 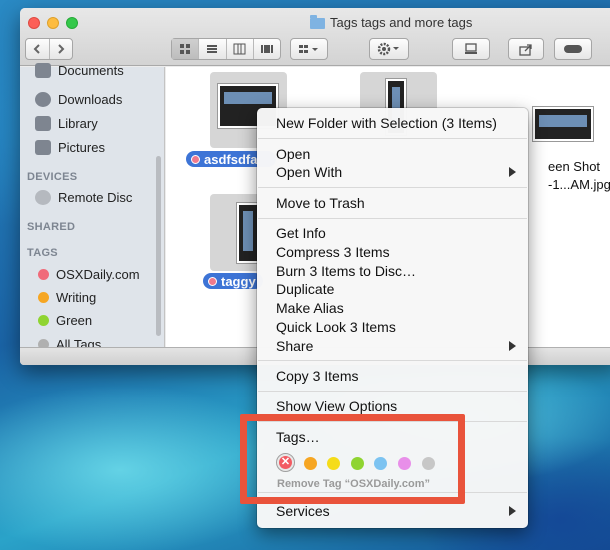 I want to click on menu-item-move-to-trash: Move to Trash, so click(x=320, y=203).